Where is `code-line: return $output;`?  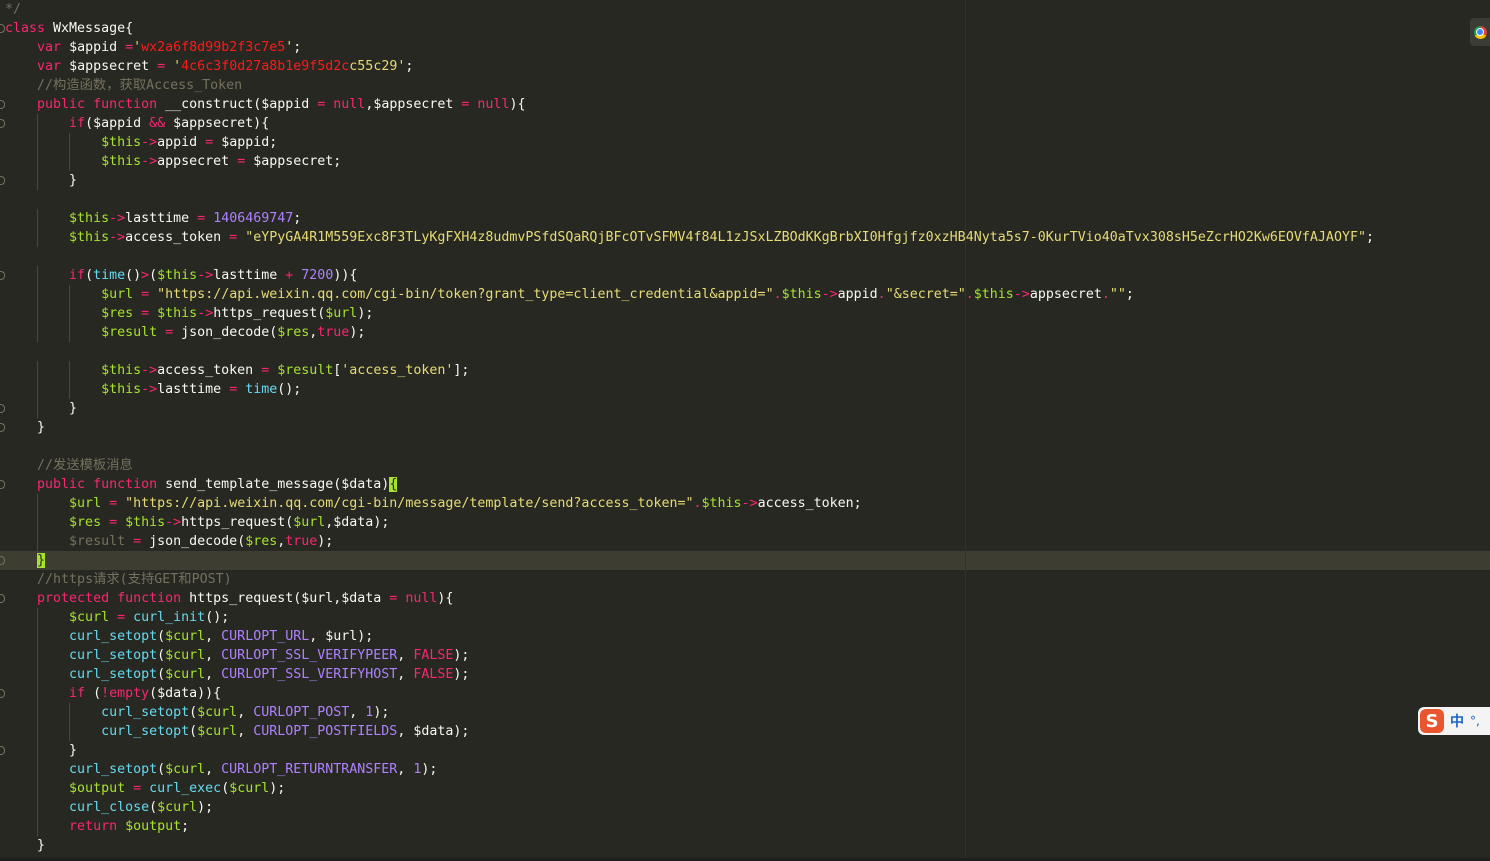
code-line: return $output; is located at coordinates (689, 826).